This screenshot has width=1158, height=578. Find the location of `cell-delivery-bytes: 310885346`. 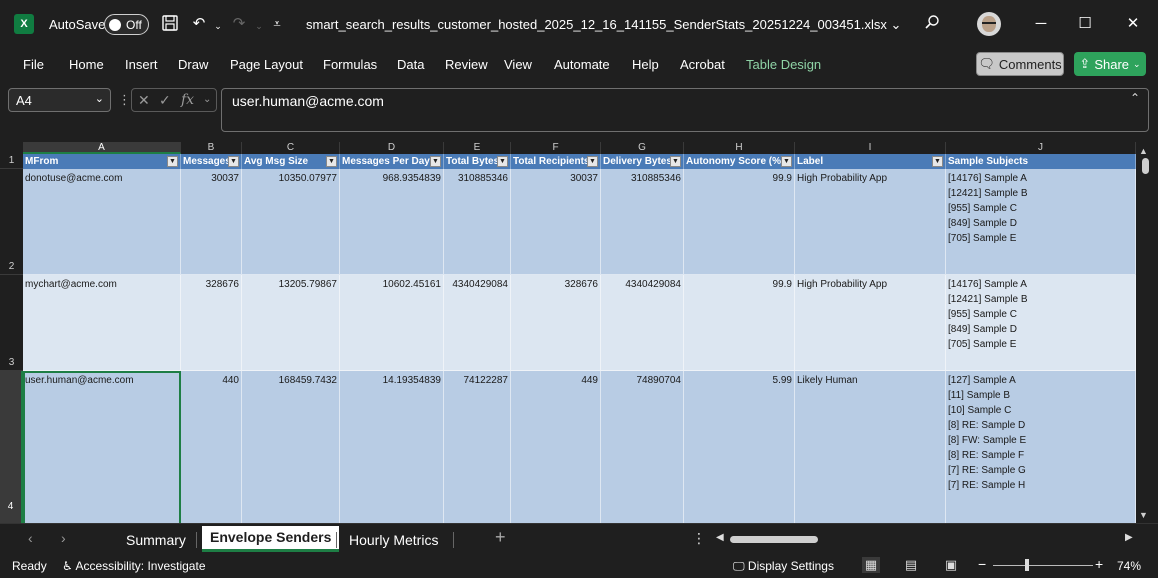

cell-delivery-bytes: 310885346 is located at coordinates (642, 222).